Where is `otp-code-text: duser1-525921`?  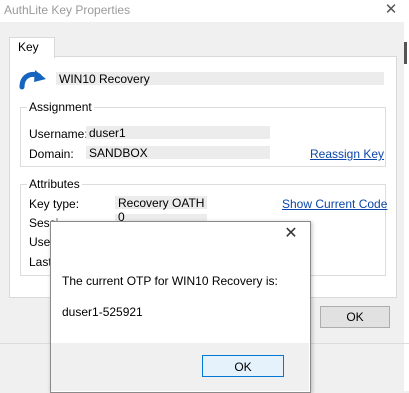
otp-code-text: duser1-525921 is located at coordinates (102, 312).